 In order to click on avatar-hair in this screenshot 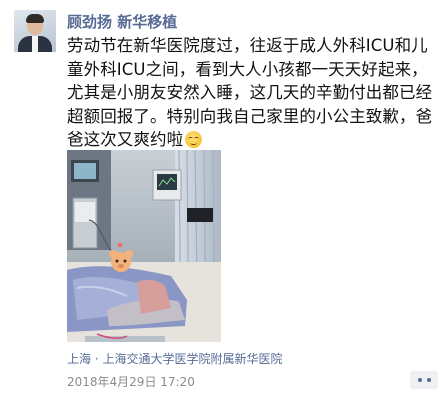, I will do `click(35, 18)`.